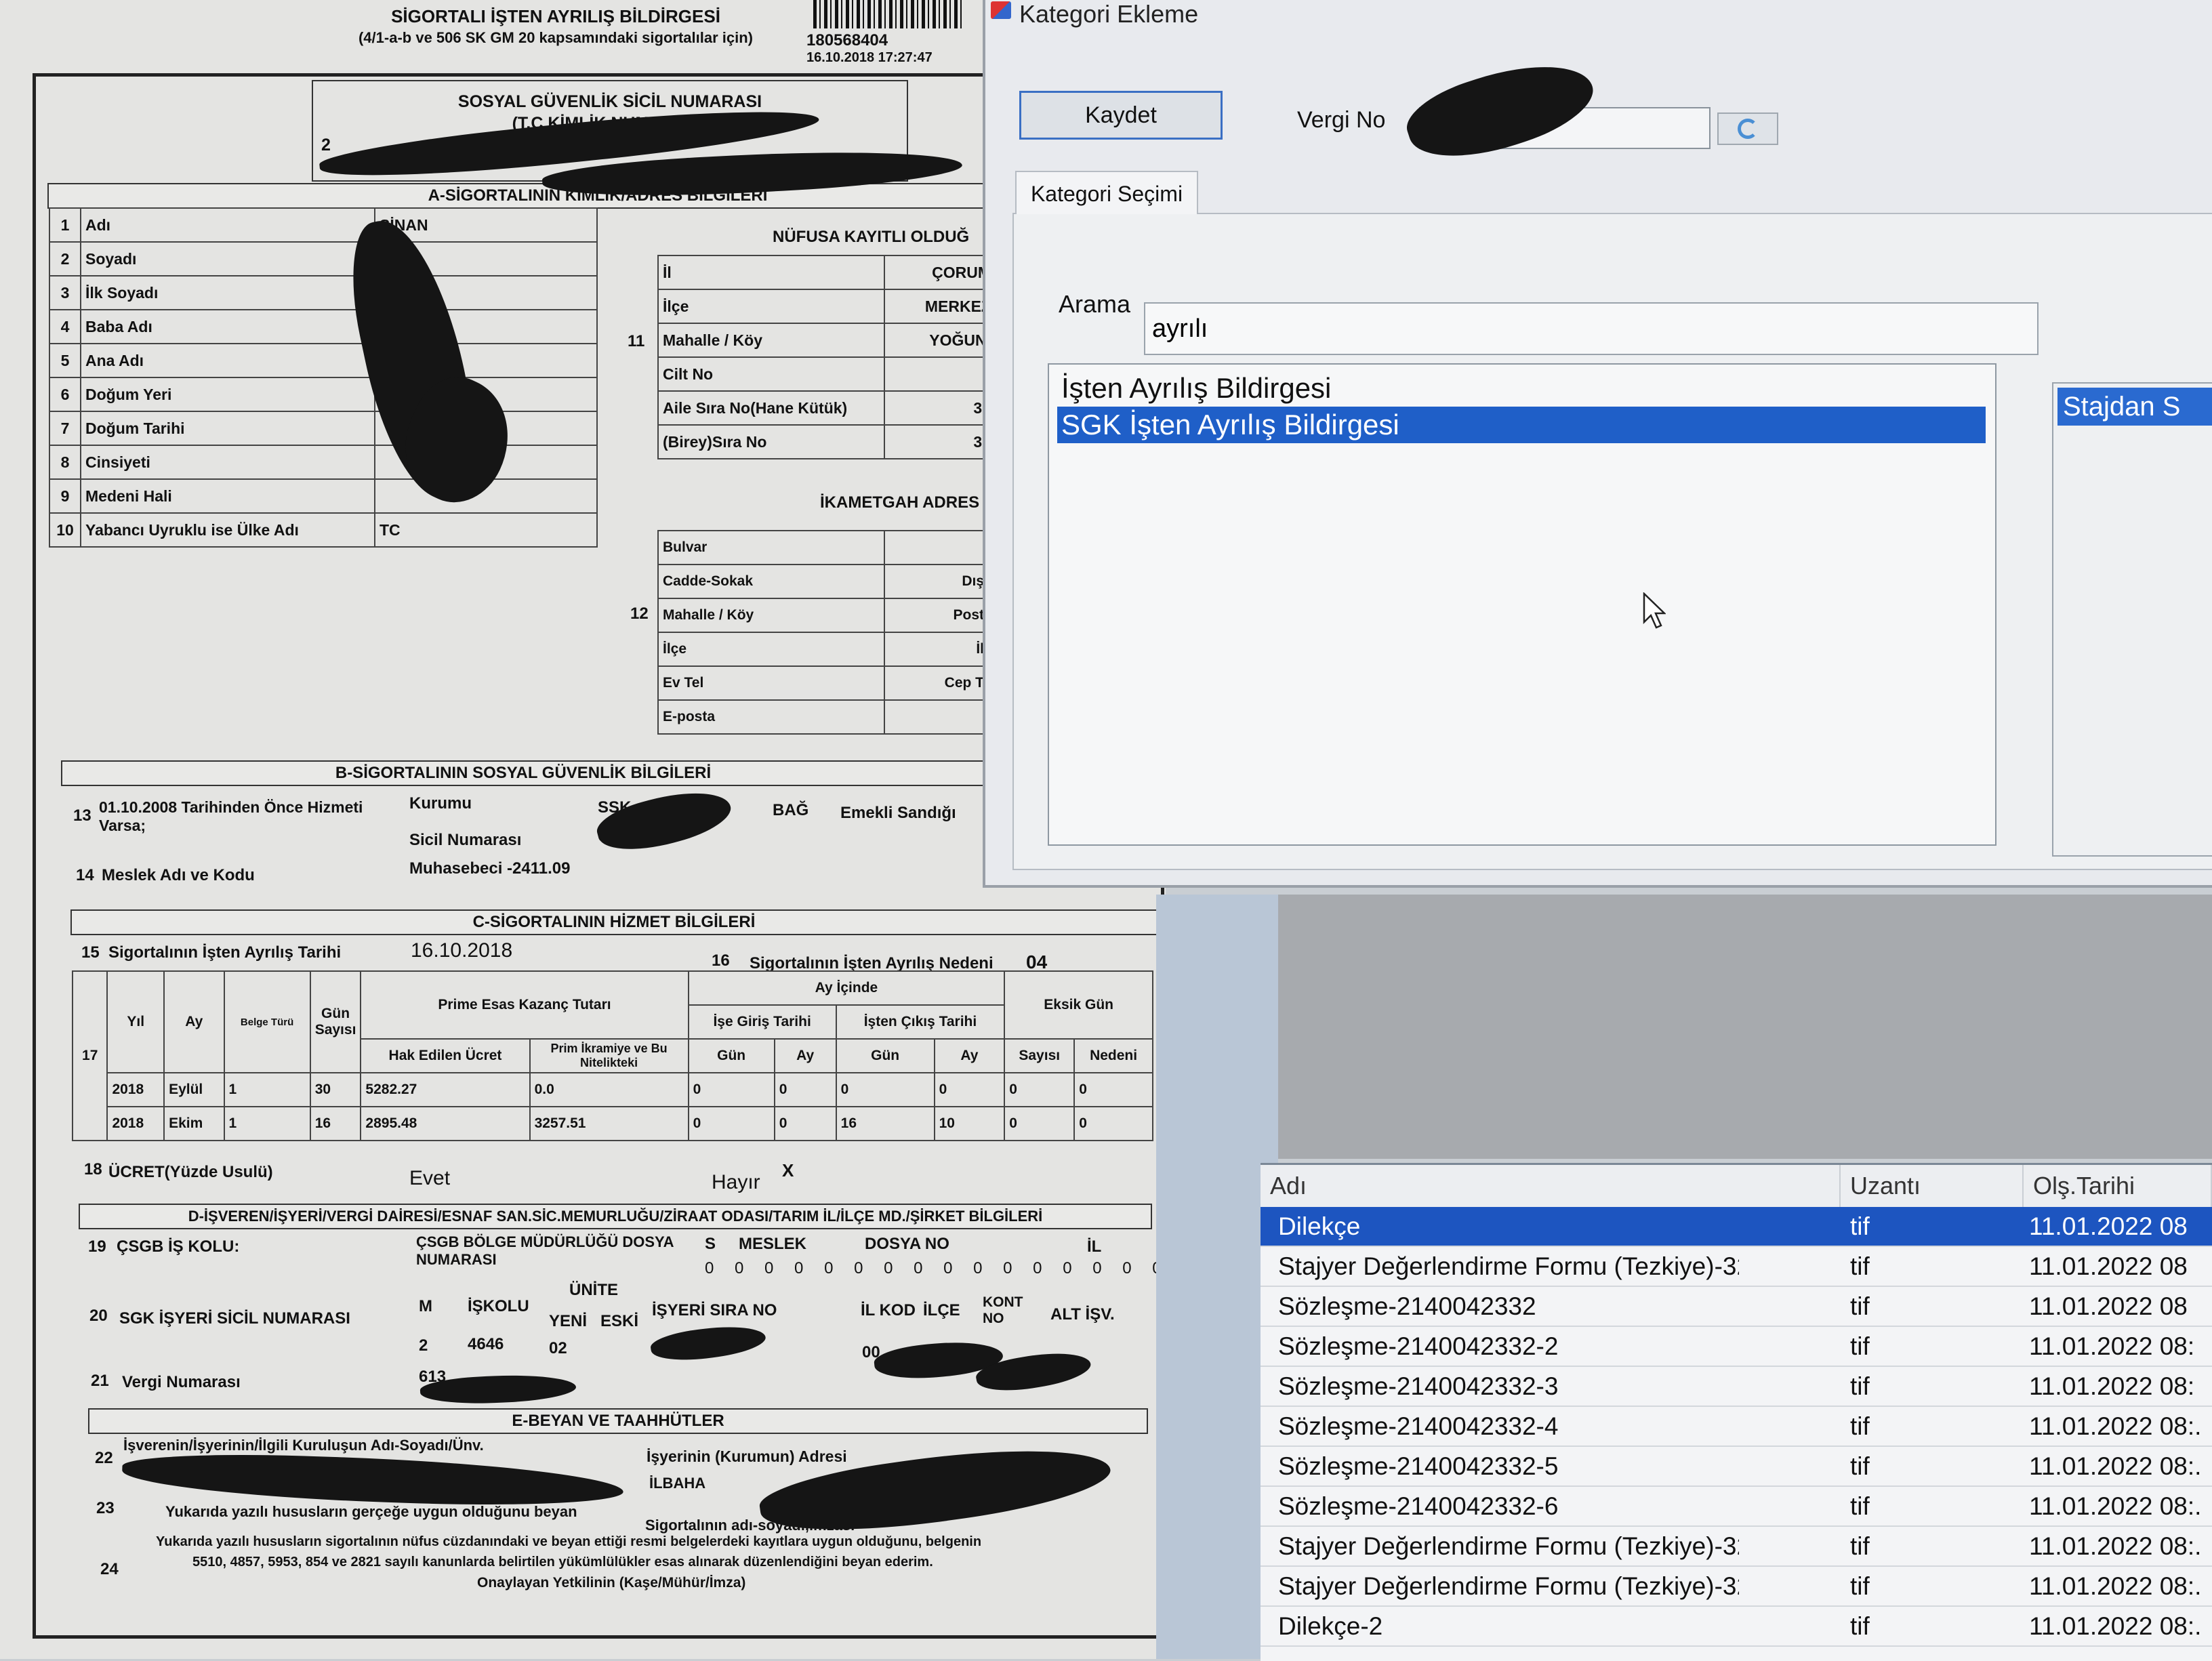  What do you see at coordinates (1319, 1226) in the screenshot?
I see `cell-name: Dilekçe` at bounding box center [1319, 1226].